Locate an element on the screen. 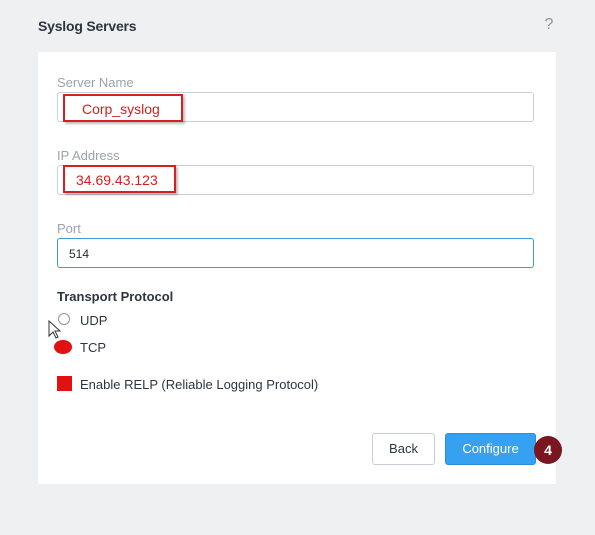  help-icon: ? is located at coordinates (549, 25).